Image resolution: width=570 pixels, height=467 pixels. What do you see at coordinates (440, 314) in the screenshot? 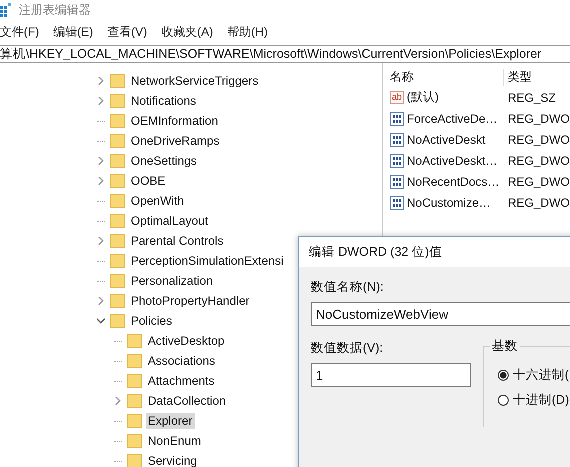
I see `name-field: NoCustomizeWebView` at bounding box center [440, 314].